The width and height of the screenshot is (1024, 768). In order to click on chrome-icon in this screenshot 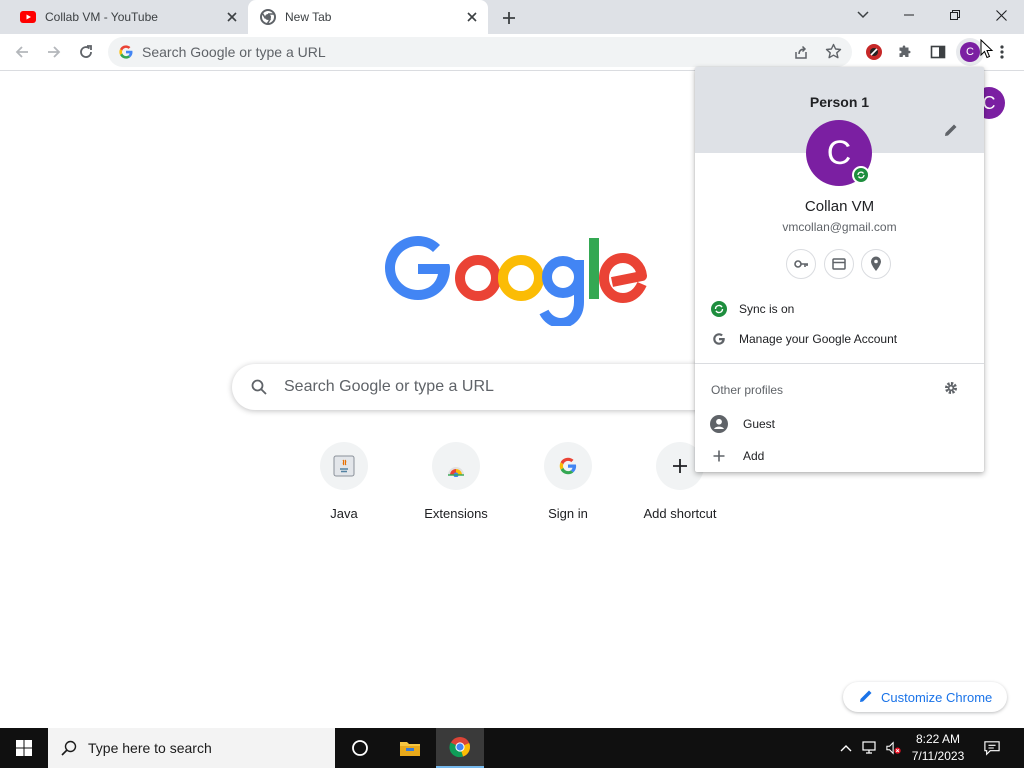, I will do `click(268, 17)`.